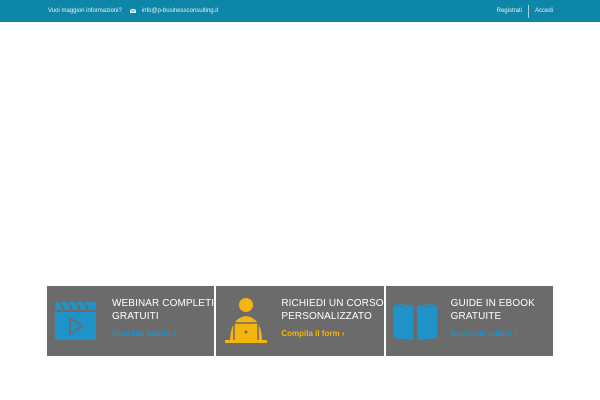  What do you see at coordinates (492, 303) in the screenshot?
I see `card-title-line1: GUIDE IN EBOOK` at bounding box center [492, 303].